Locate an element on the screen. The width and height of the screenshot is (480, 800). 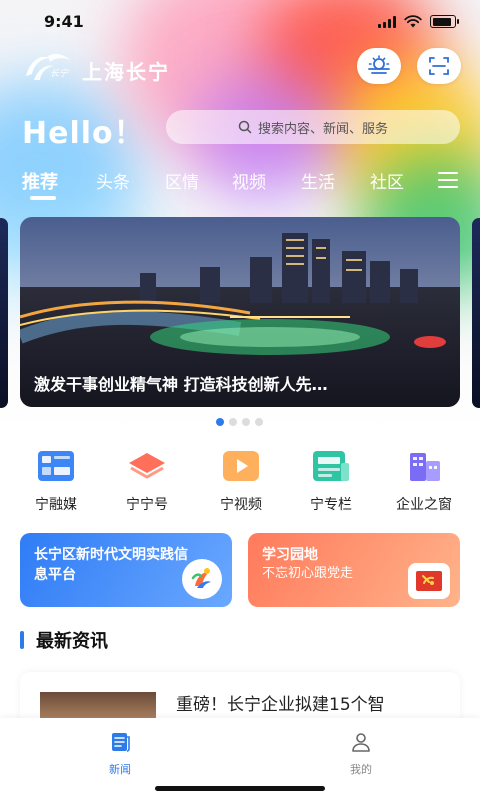
menu-icon is located at coordinates (448, 180).